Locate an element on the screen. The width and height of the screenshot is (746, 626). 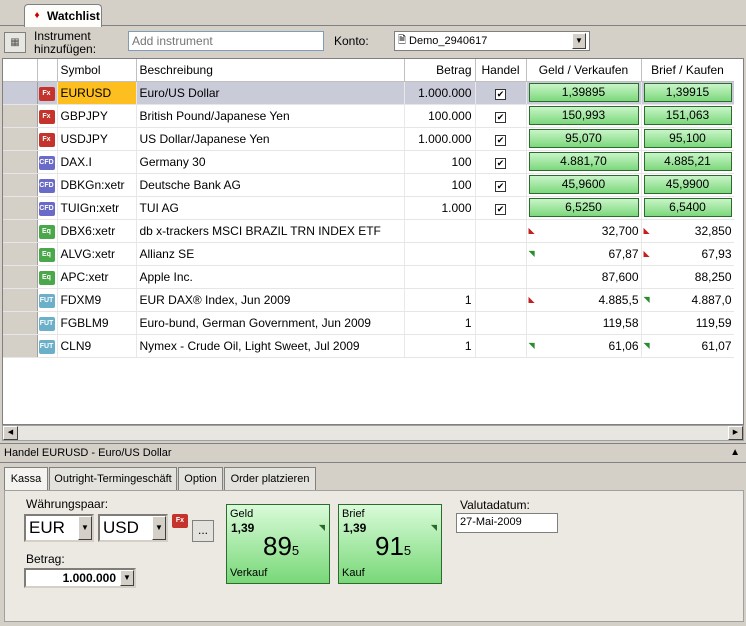
ask-cell: 95,100 is located at coordinates (688, 139).